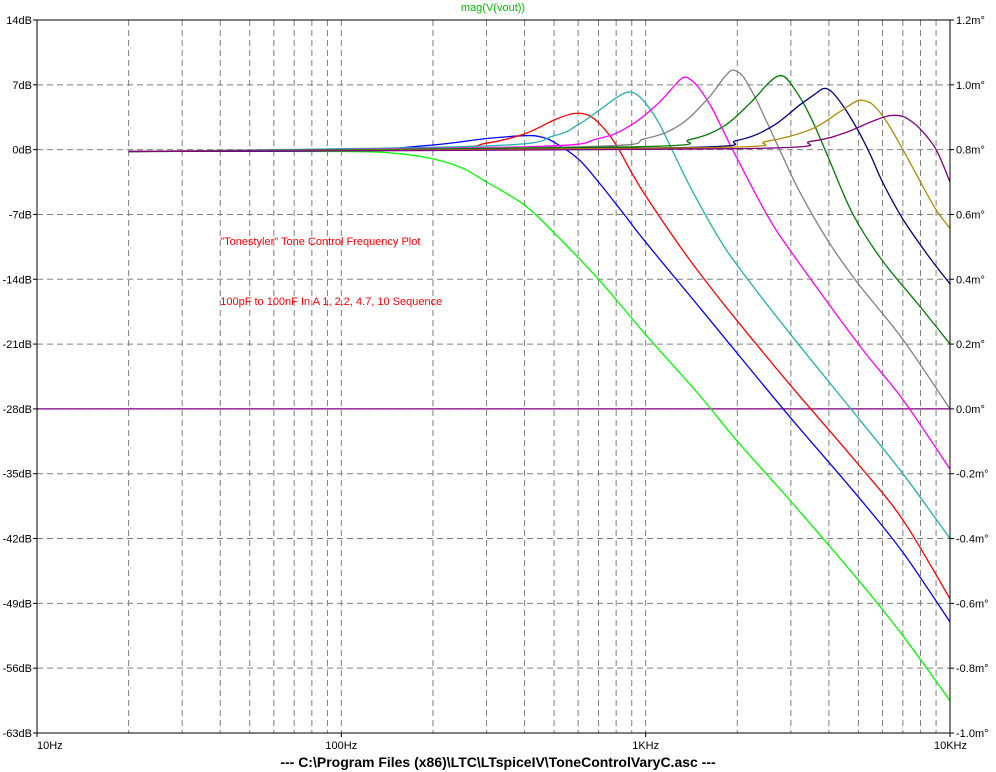 The height and width of the screenshot is (772, 996). What do you see at coordinates (972, 475) in the screenshot?
I see `y2-tick-label: -0.2m°` at bounding box center [972, 475].